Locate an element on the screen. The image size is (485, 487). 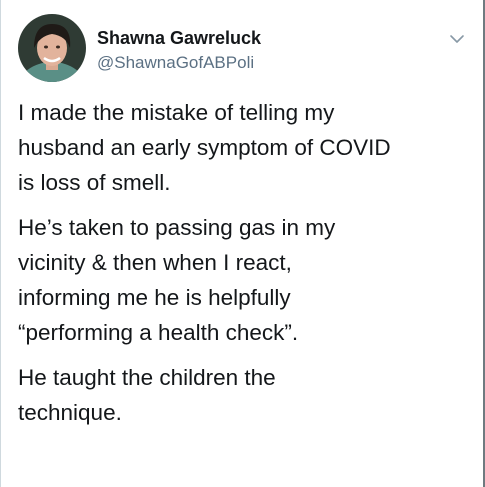
tweet-line: He’s taken to passing gas in my is located at coordinates (177, 227).